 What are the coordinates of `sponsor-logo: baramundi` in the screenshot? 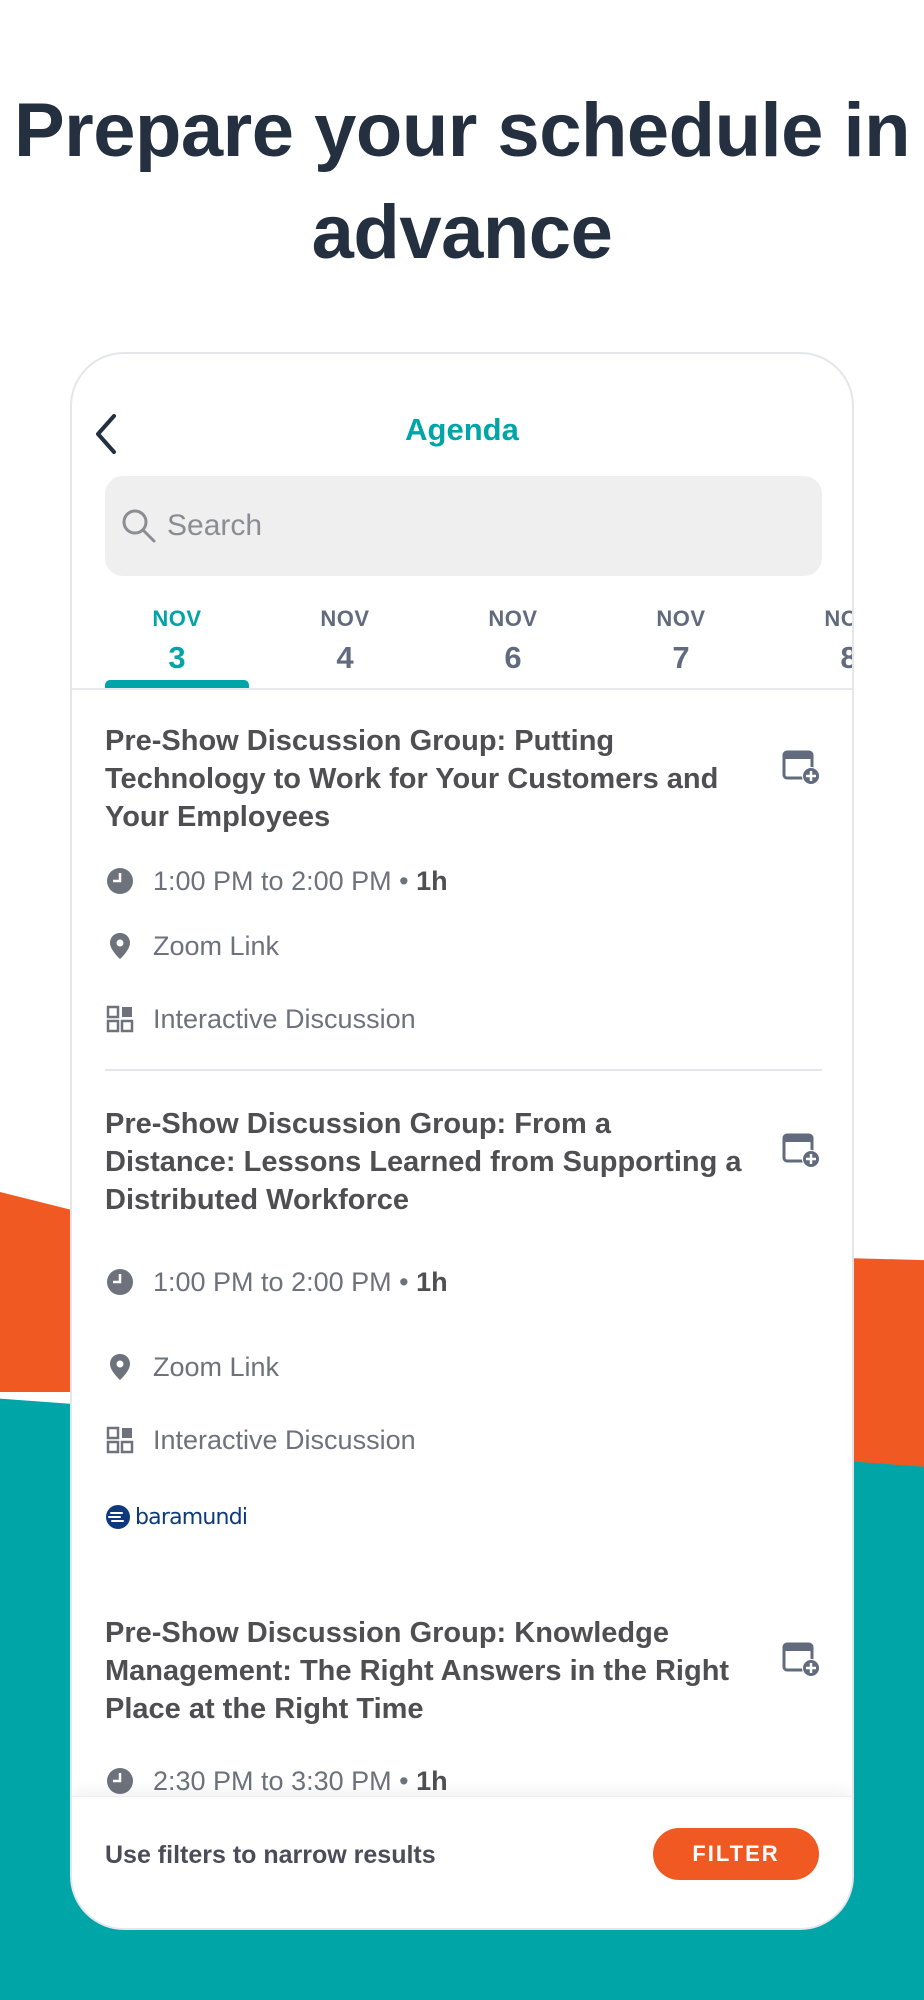 It's located at (176, 1517).